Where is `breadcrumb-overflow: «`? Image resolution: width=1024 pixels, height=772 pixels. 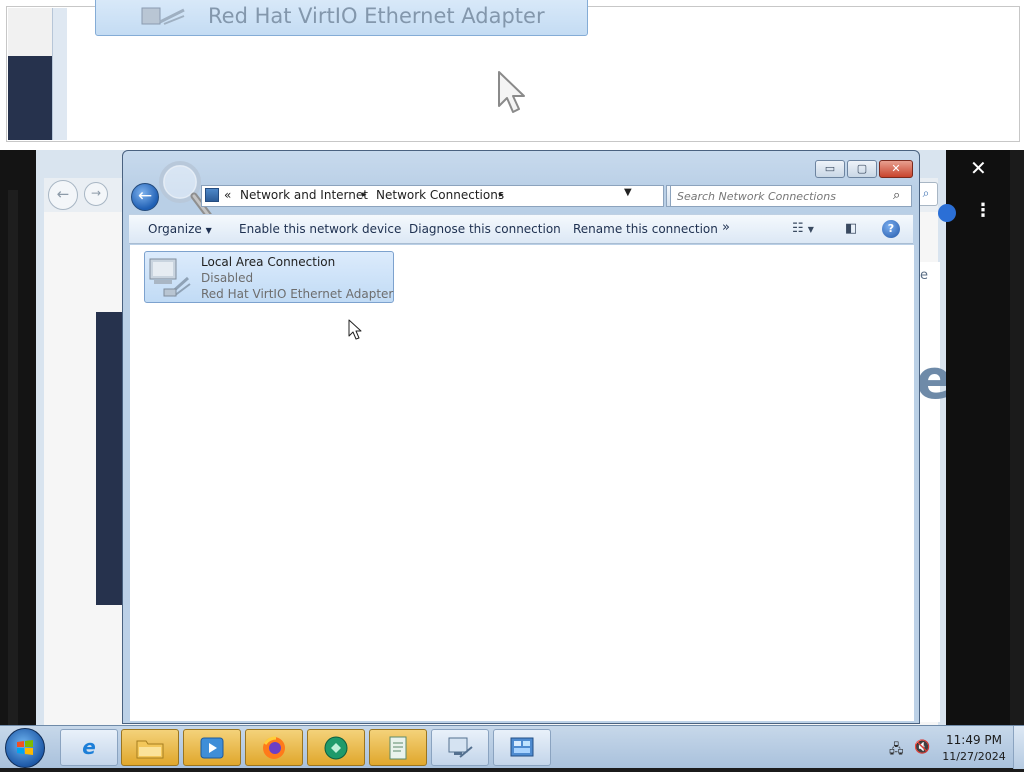
breadcrumb-overflow: « is located at coordinates (227, 195).